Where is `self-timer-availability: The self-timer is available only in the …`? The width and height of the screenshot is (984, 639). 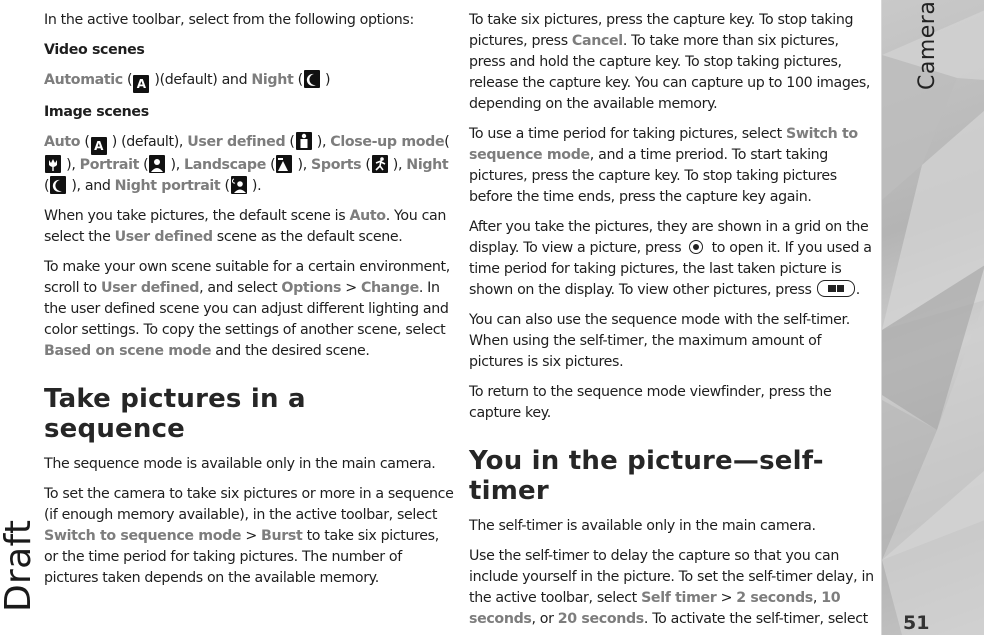
self-timer-availability: The self-timer is available only in the … is located at coordinates (642, 526).